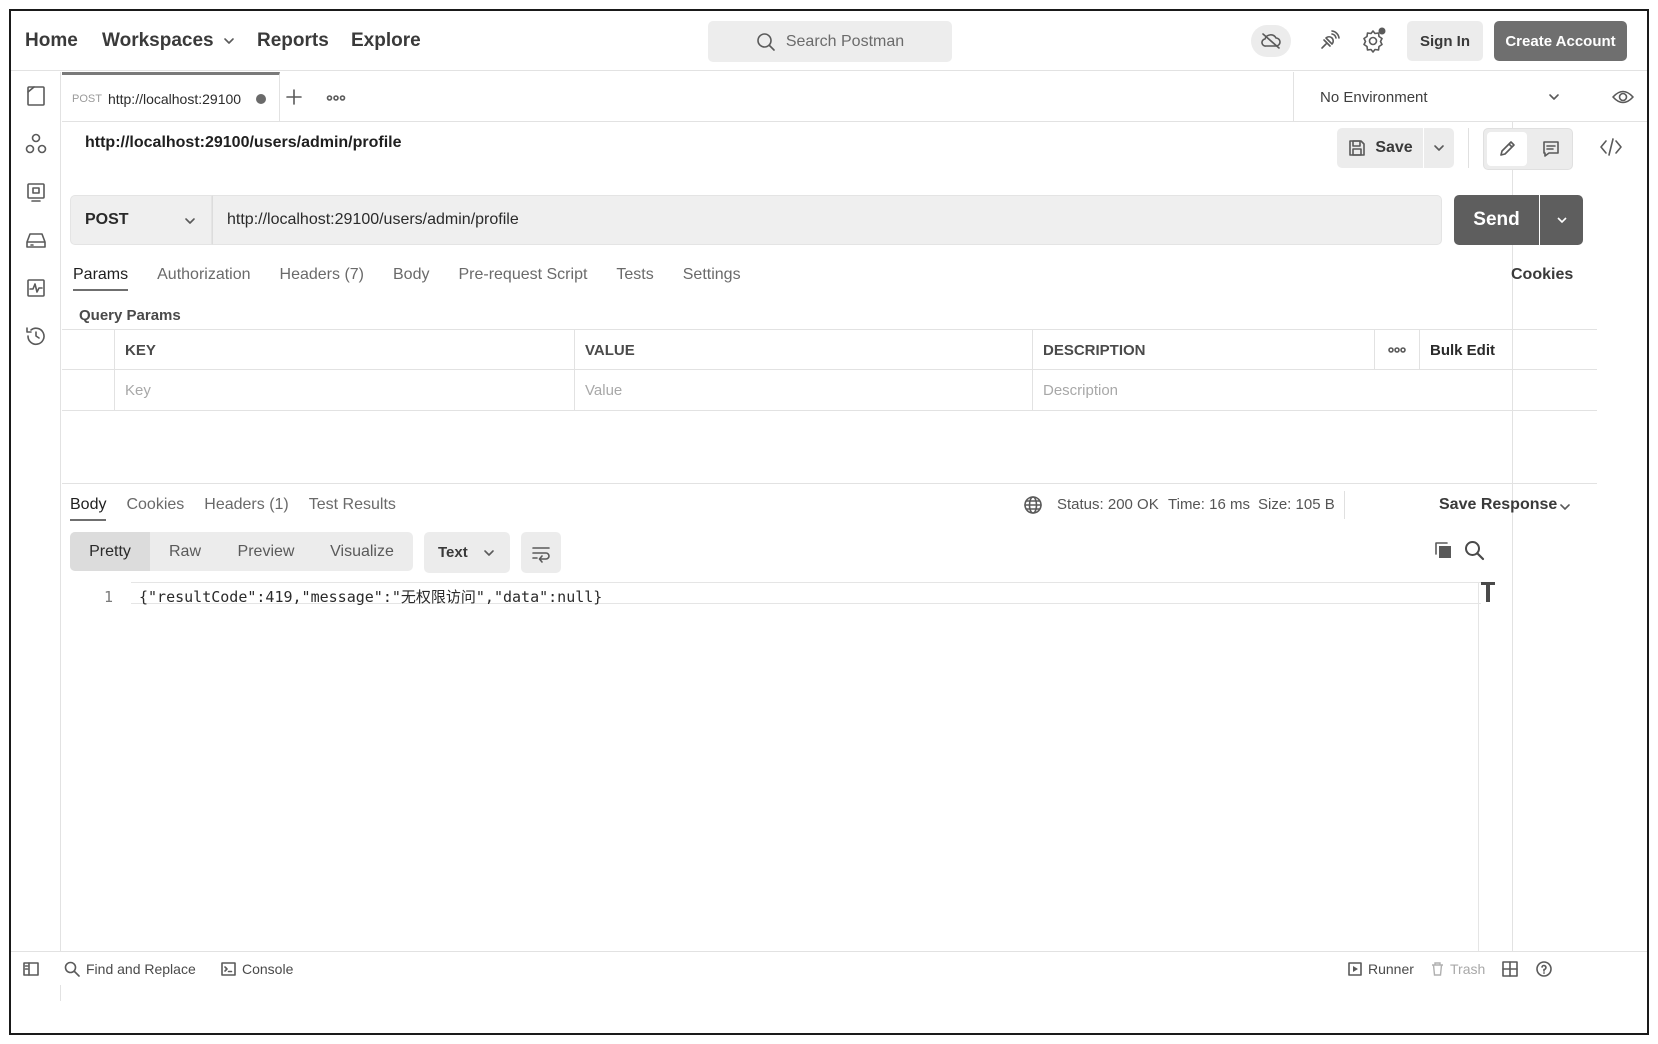 The width and height of the screenshot is (1658, 1044). Describe the element at coordinates (100, 275) in the screenshot. I see `tab-params: Params` at that location.